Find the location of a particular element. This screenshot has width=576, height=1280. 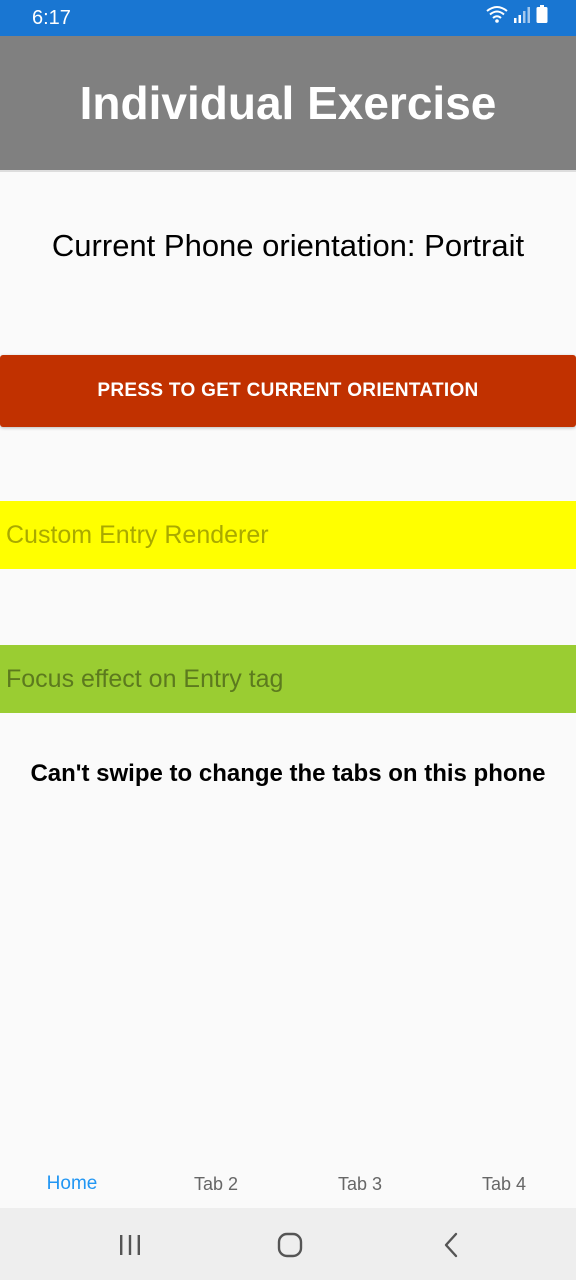

nav-bar is located at coordinates (288, 1244).